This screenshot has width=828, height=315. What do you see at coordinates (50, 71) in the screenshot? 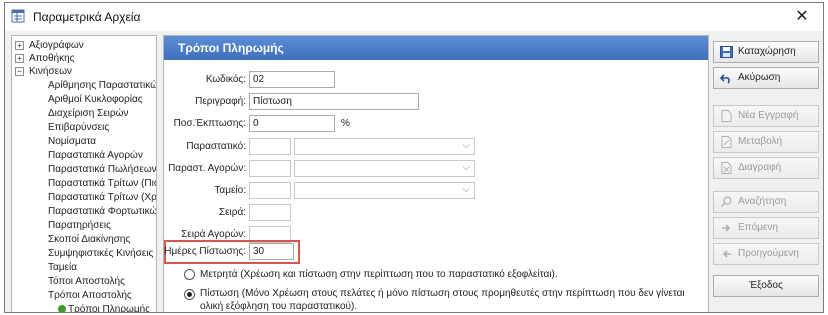
I see `tree-node-label: Κινήσεων` at bounding box center [50, 71].